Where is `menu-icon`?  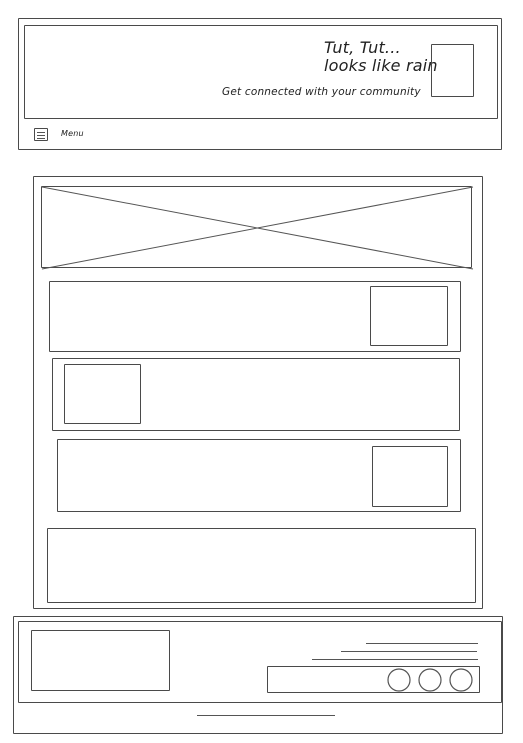 menu-icon is located at coordinates (41, 134).